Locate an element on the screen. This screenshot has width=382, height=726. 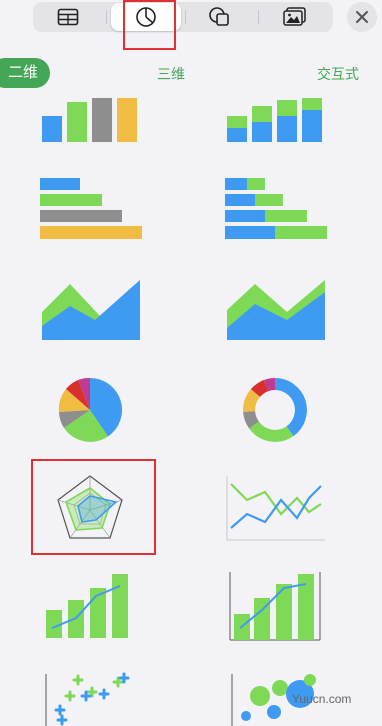
close-icon is located at coordinates (362, 17).